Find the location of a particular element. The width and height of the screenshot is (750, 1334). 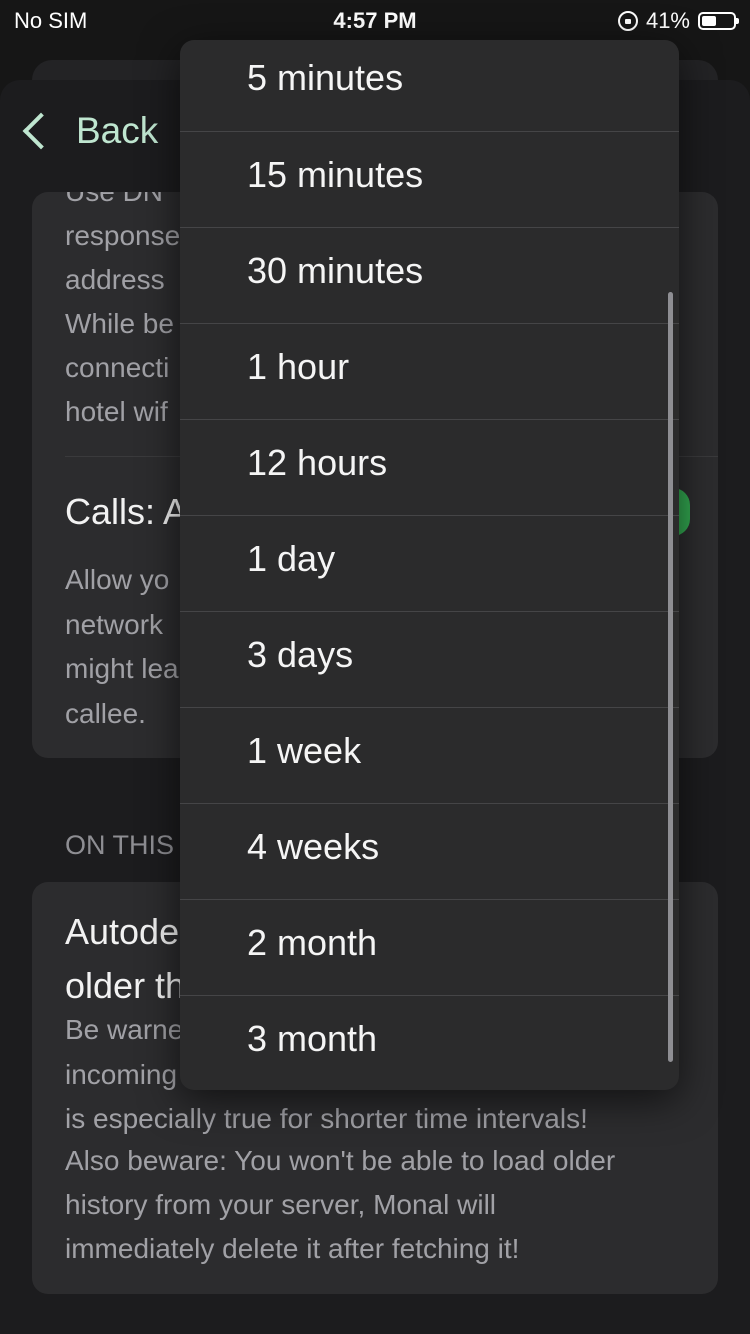

menu-item-12-hours: 12 hours is located at coordinates (429, 467).